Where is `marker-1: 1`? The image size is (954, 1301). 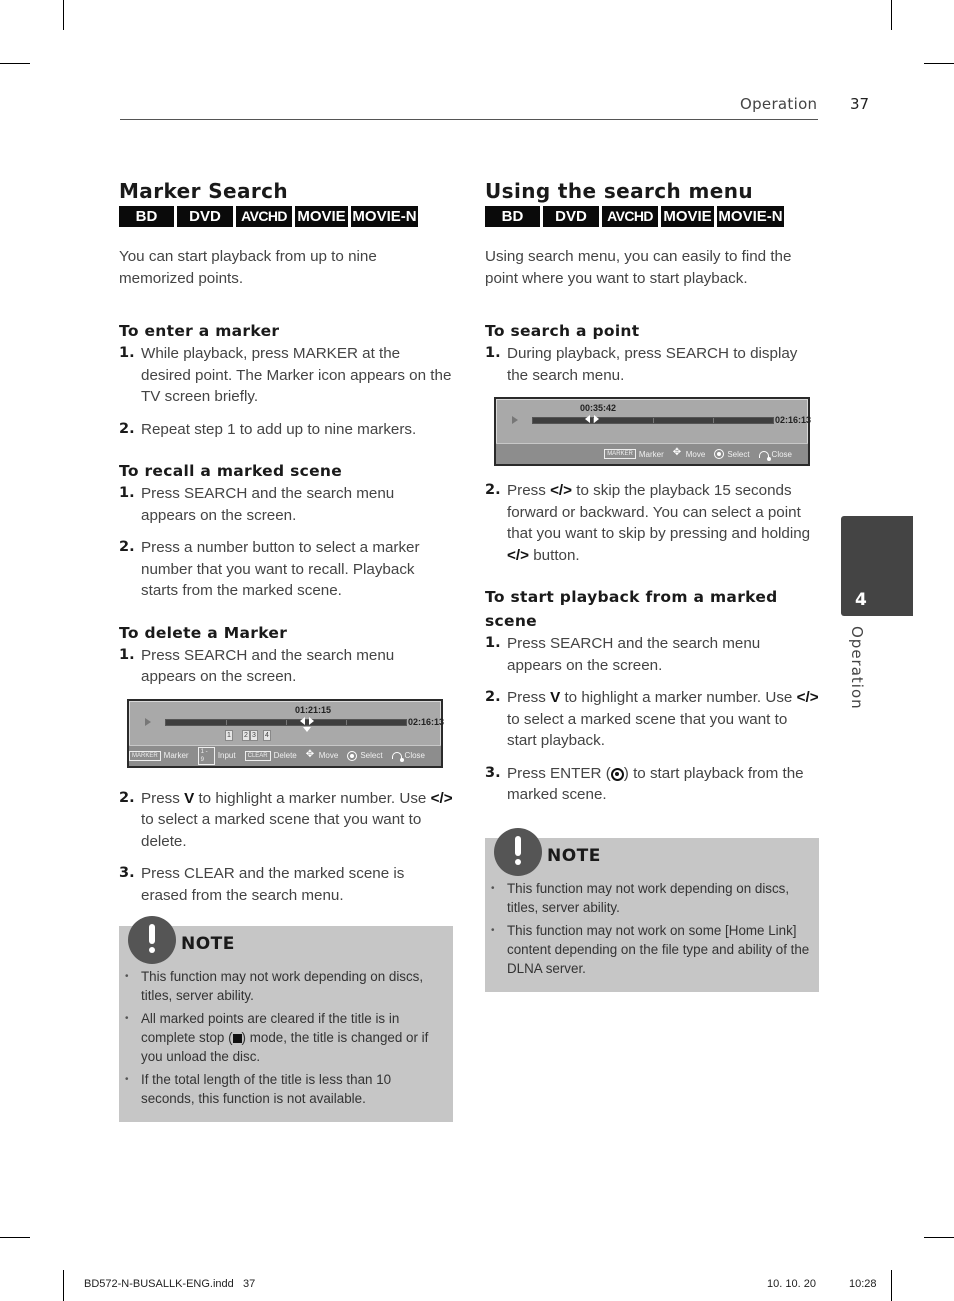
marker-1: 1 is located at coordinates (229, 735).